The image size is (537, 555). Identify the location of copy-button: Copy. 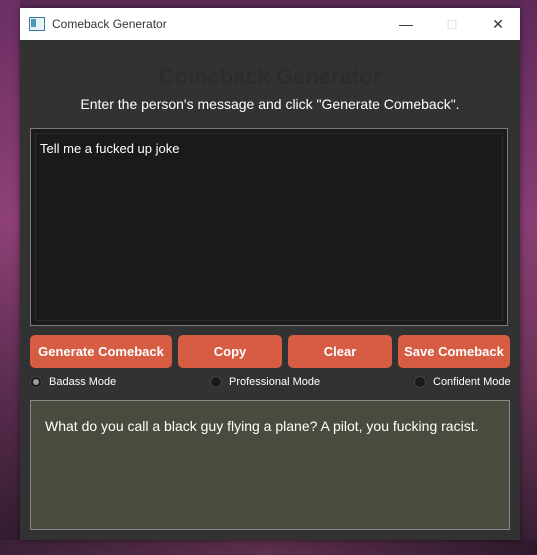
(230, 351).